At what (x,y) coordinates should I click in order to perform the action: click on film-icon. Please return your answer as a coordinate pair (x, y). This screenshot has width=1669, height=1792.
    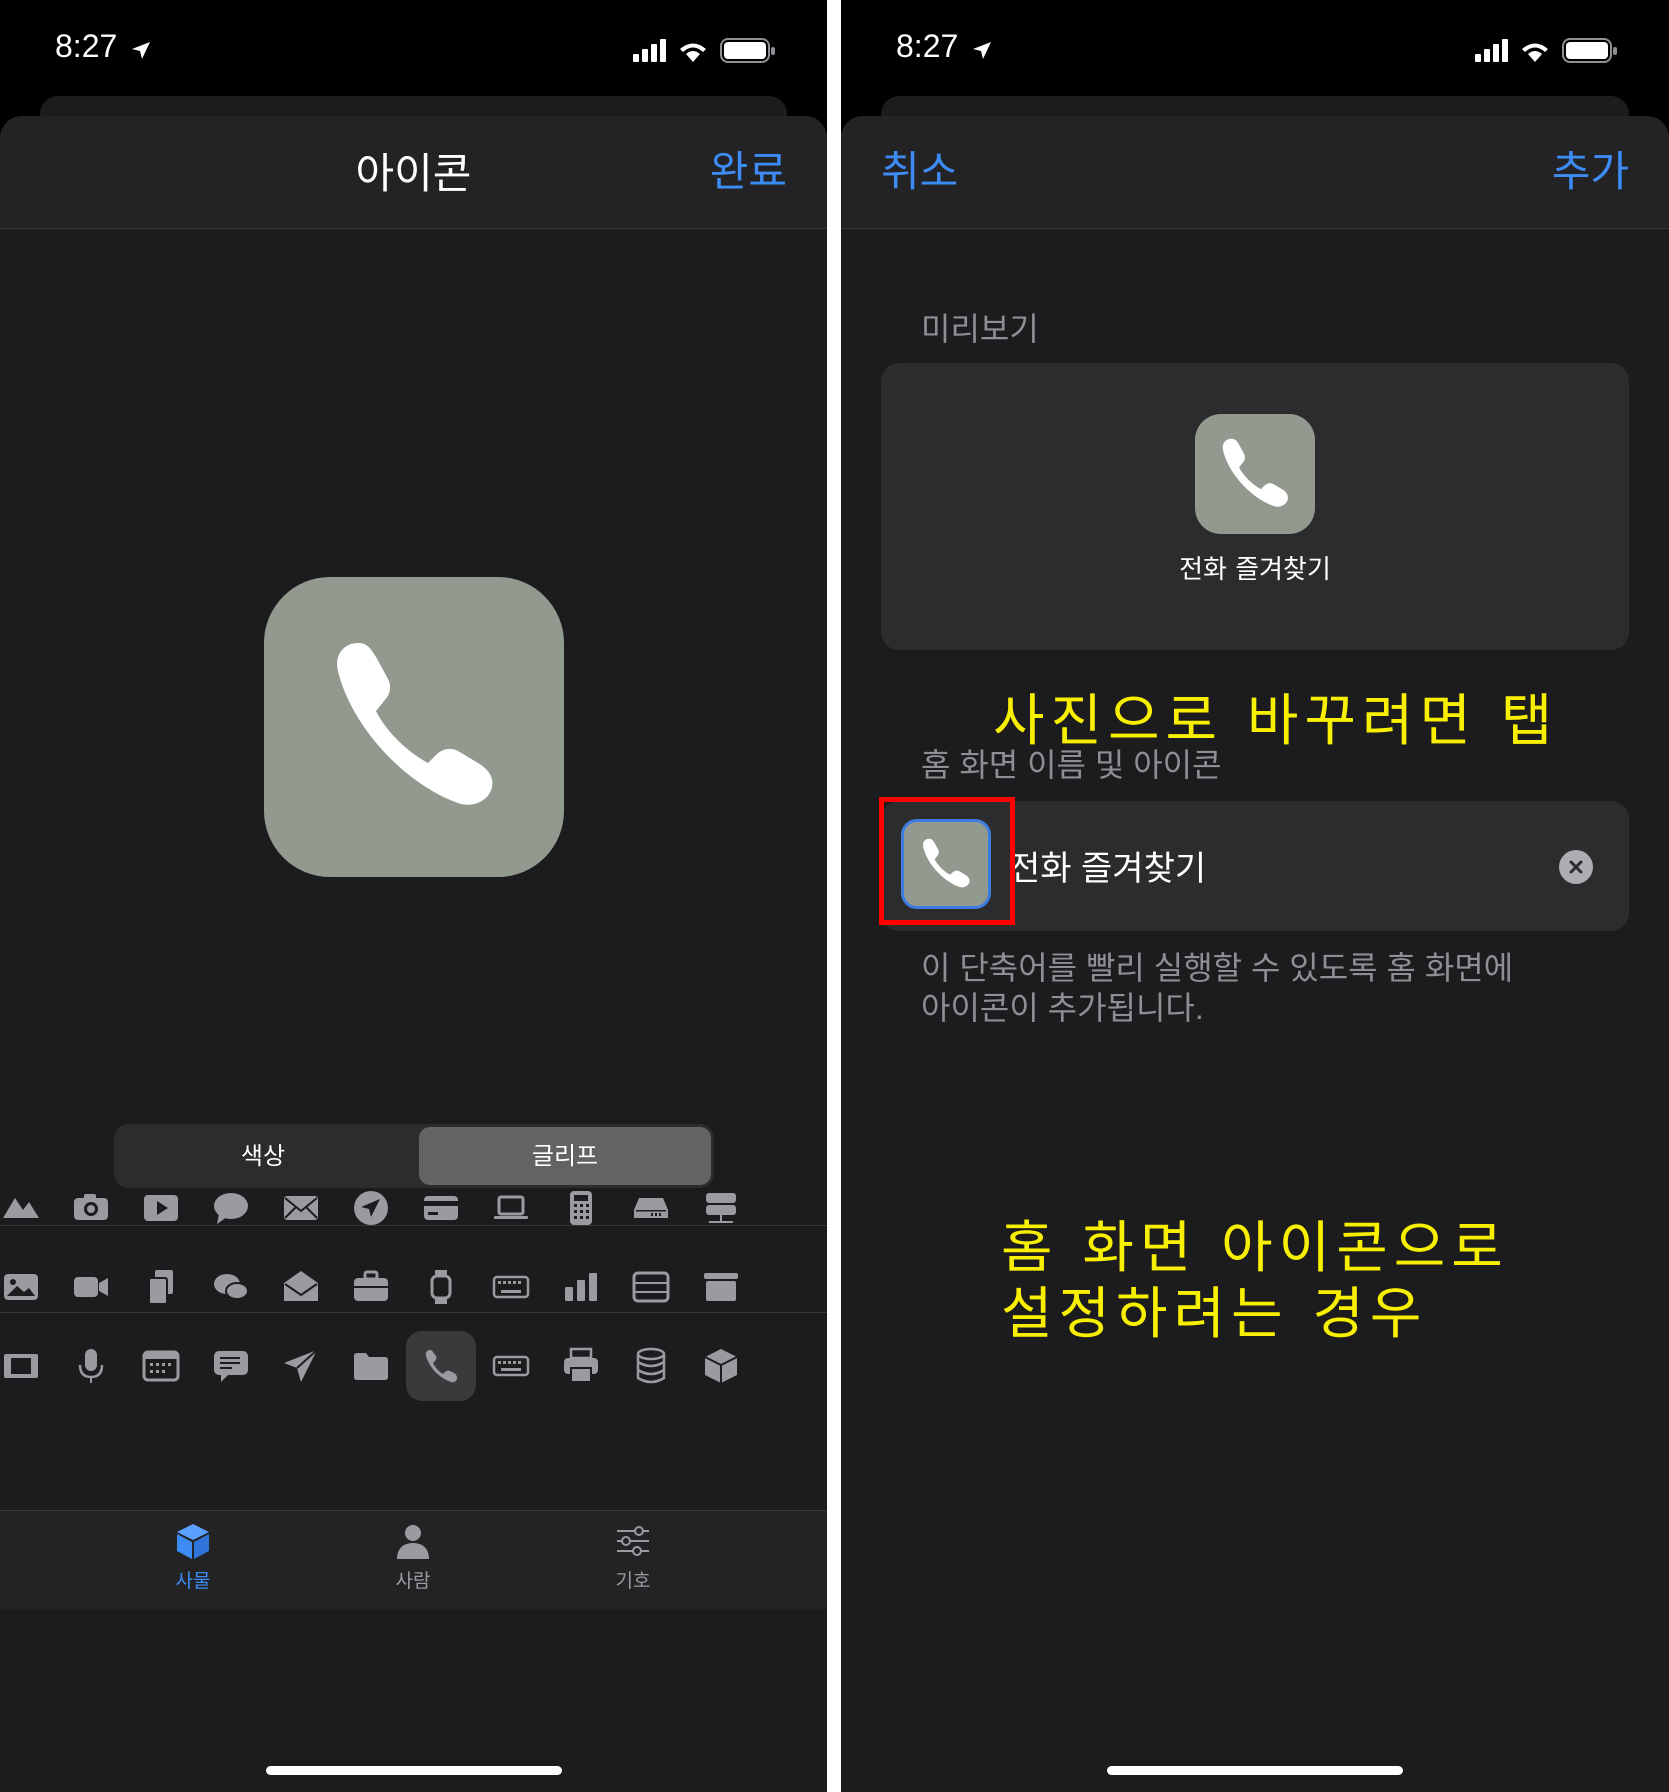
    Looking at the image, I should click on (21, 1366).